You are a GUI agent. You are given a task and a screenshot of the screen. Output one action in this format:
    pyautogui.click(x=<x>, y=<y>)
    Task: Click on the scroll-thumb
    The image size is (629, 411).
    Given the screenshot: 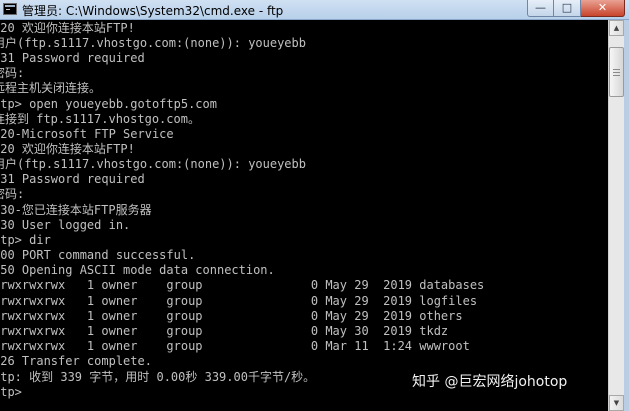 What is the action you would take?
    pyautogui.click(x=616, y=72)
    